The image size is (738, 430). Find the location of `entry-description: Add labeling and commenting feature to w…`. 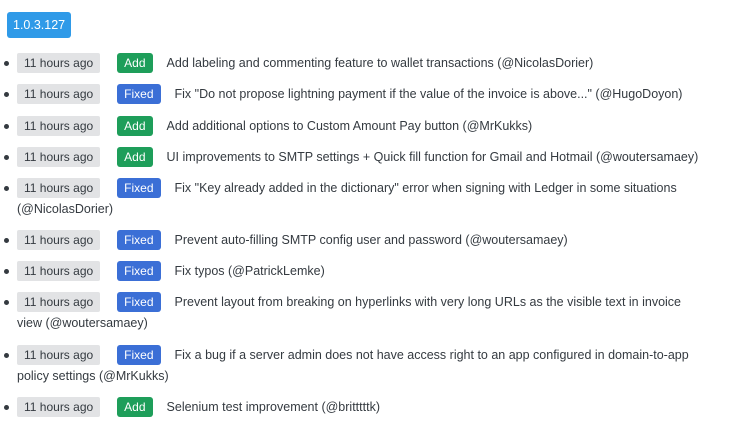

entry-description: Add labeling and commenting feature to w… is located at coordinates (380, 63).